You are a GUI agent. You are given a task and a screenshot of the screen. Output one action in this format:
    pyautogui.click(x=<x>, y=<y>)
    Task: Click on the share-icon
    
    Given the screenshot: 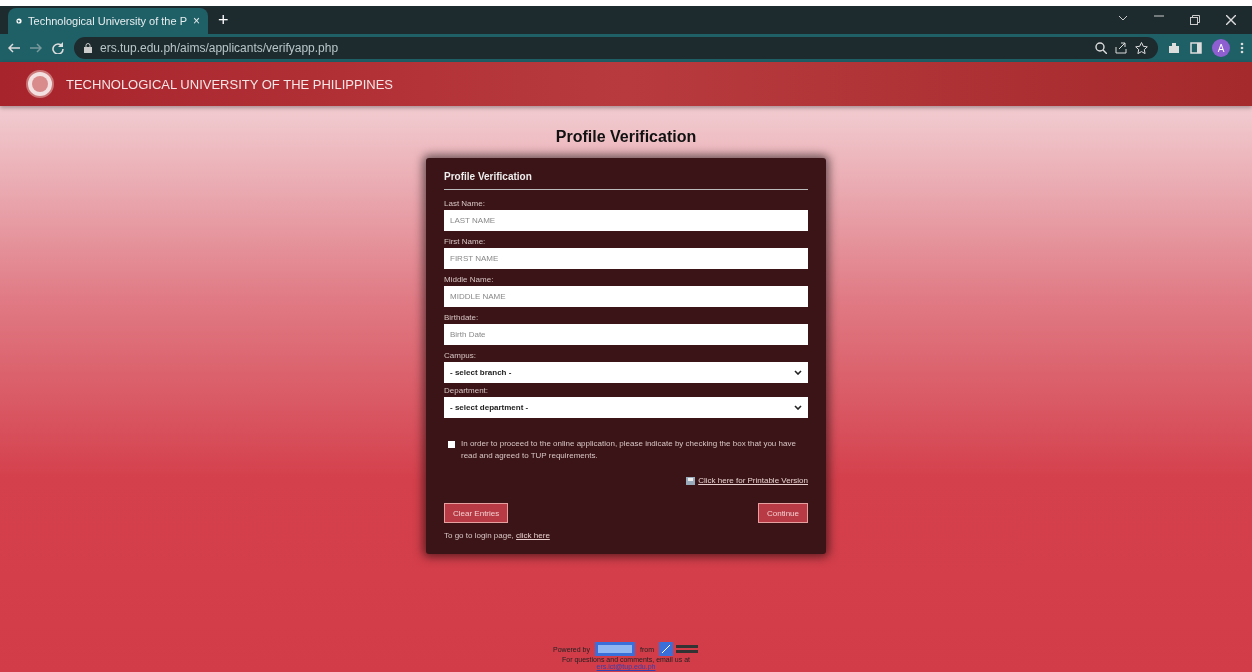 What is the action you would take?
    pyautogui.click(x=1121, y=48)
    